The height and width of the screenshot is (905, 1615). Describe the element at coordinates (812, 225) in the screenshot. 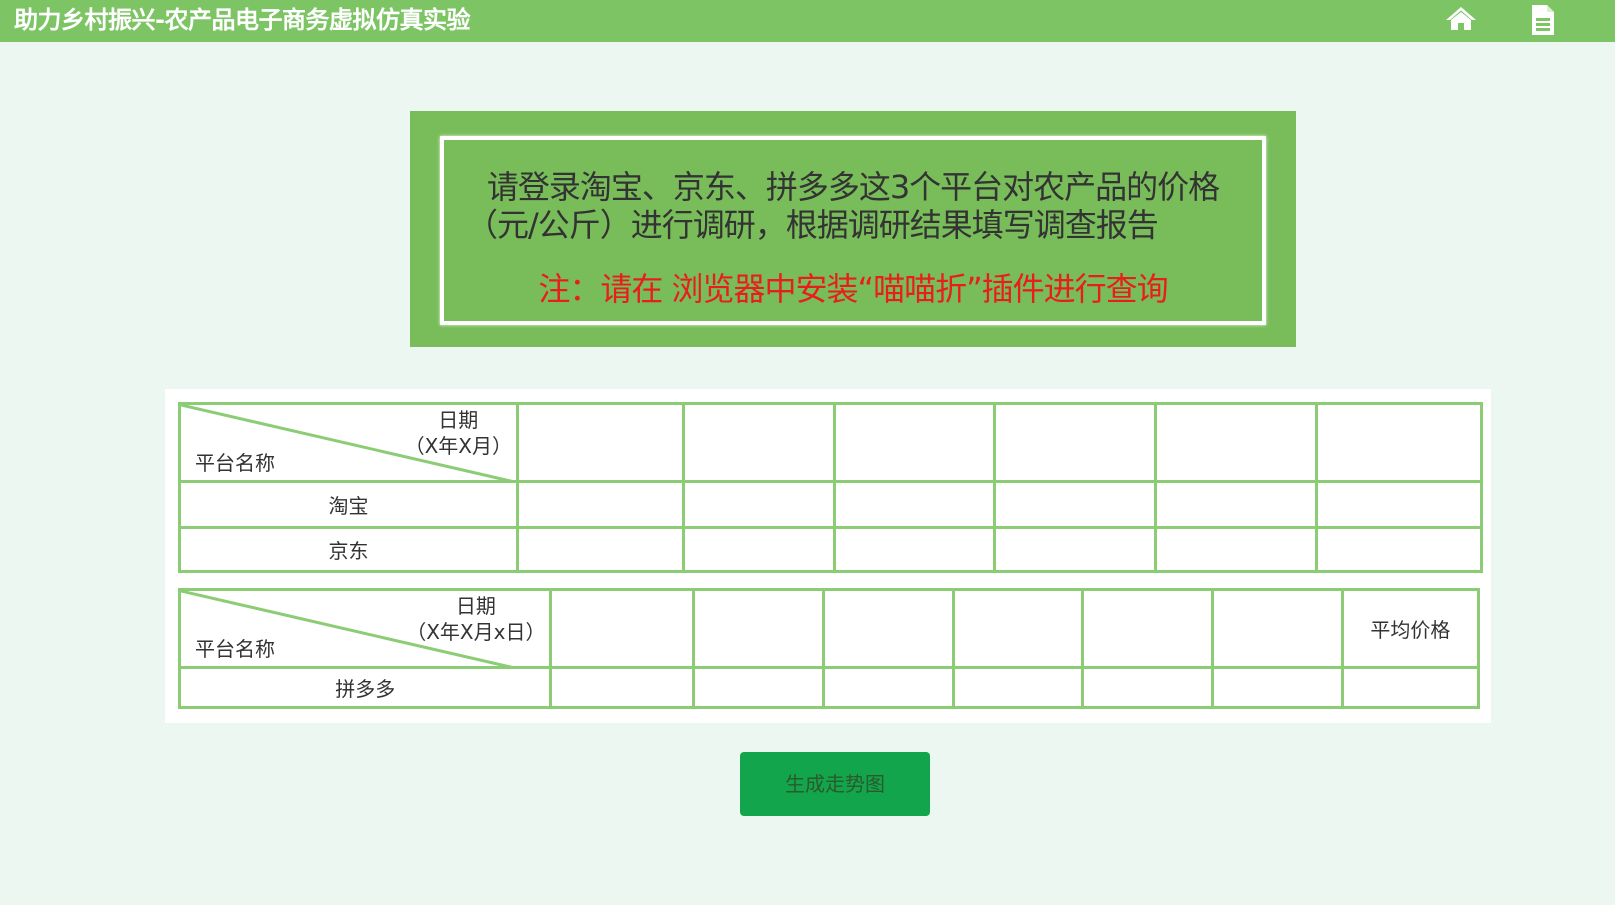

I see `instruction-line-2: （元/公斤）进行调研，根据调研结果填写调查报告` at that location.